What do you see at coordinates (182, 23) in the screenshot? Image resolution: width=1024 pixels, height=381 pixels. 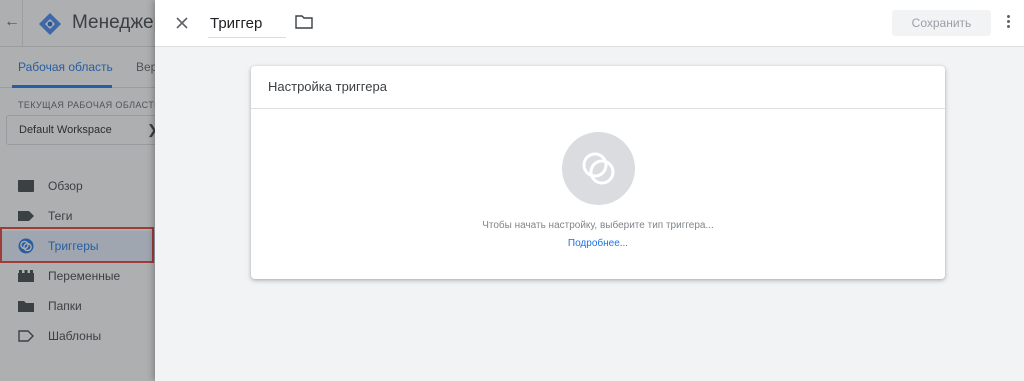 I see `close-icon` at bounding box center [182, 23].